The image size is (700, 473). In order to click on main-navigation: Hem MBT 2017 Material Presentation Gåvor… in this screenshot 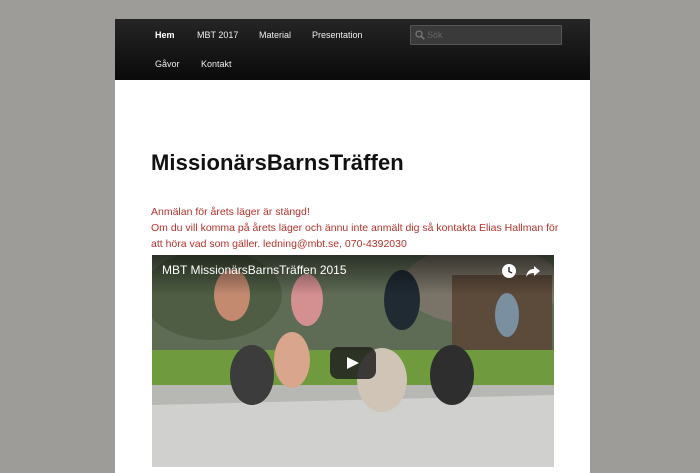, I will do `click(352, 49)`.